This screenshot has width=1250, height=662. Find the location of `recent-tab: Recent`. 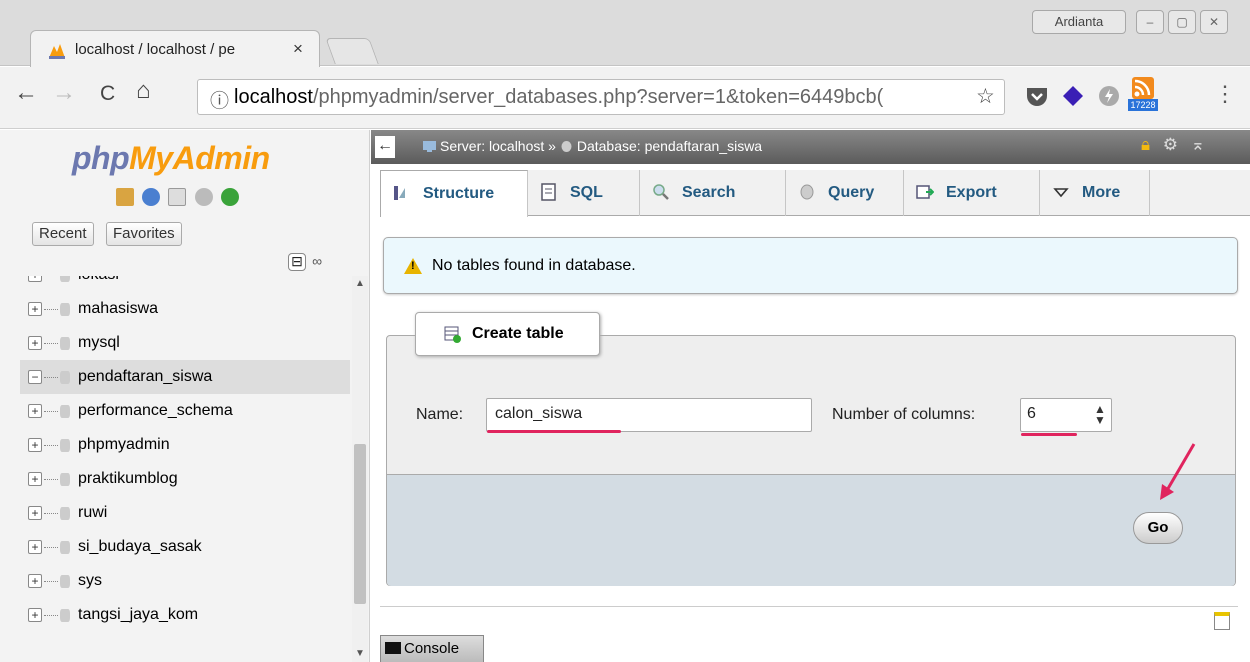

recent-tab: Recent is located at coordinates (63, 234).